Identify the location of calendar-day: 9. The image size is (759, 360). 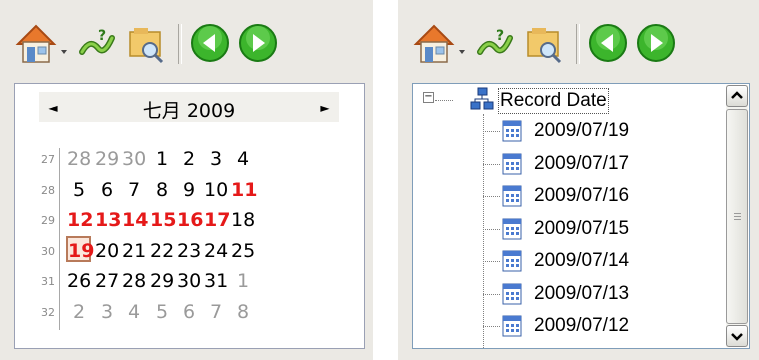
(189, 190).